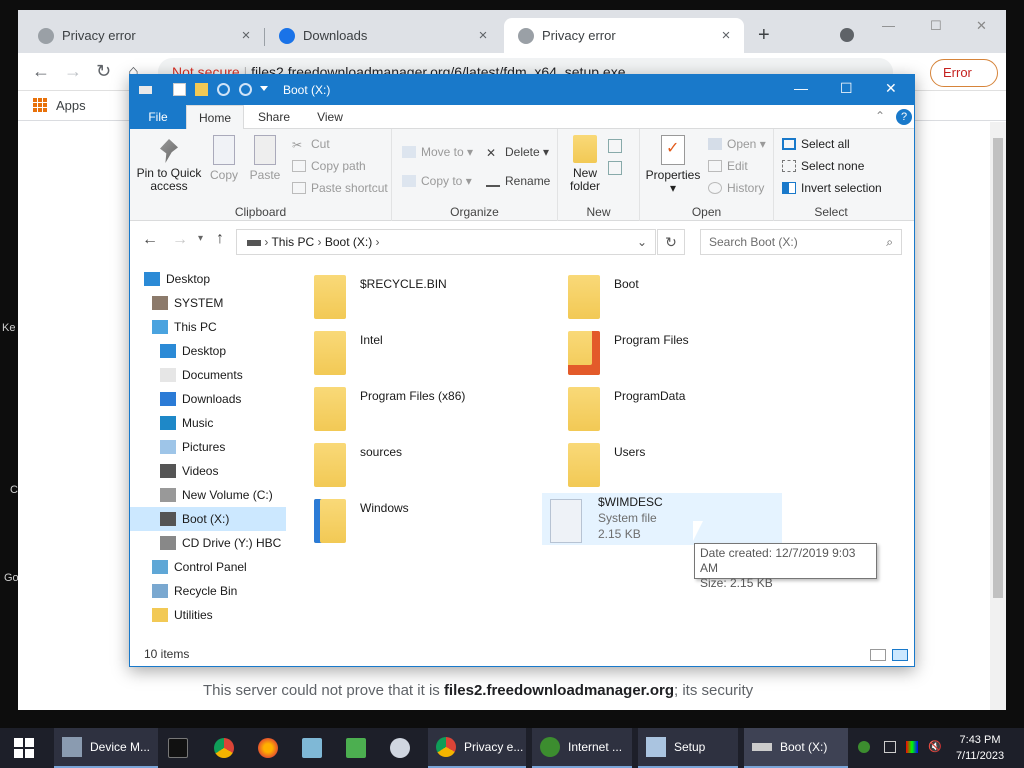 This screenshot has height=768, width=1024. Describe the element at coordinates (673, 165) in the screenshot. I see `properties-button: ✓ Properties ▾` at that location.